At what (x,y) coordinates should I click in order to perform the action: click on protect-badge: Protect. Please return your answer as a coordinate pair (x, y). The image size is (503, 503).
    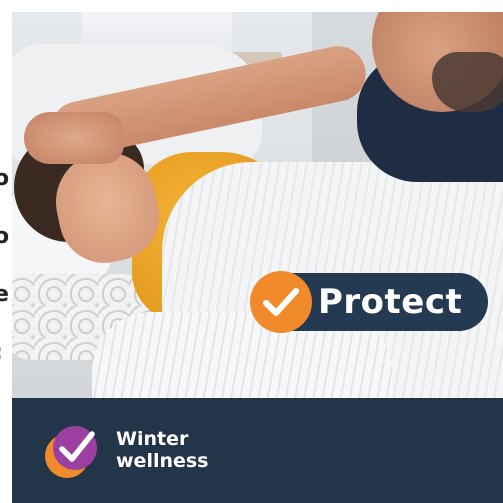
    Looking at the image, I should click on (369, 302).